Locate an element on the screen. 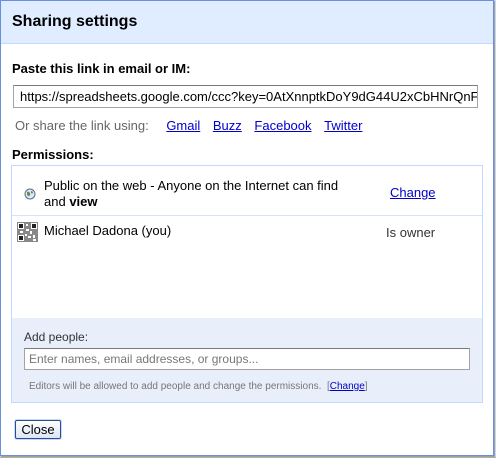 The height and width of the screenshot is (465, 496). share-facebook-link: Facebook is located at coordinates (282, 125).